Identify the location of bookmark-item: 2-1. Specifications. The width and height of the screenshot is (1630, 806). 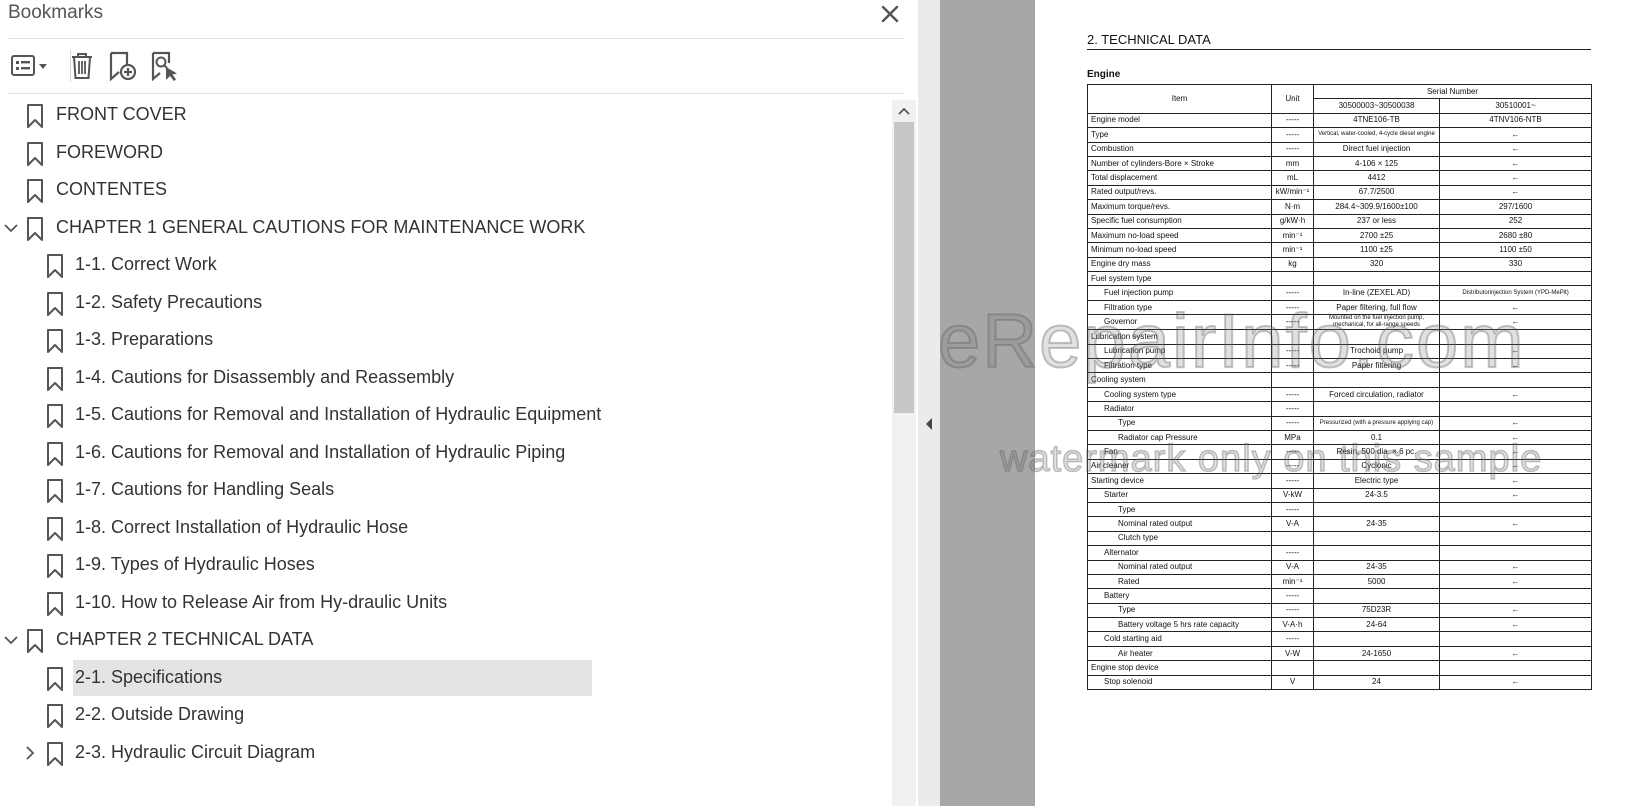
(446, 677).